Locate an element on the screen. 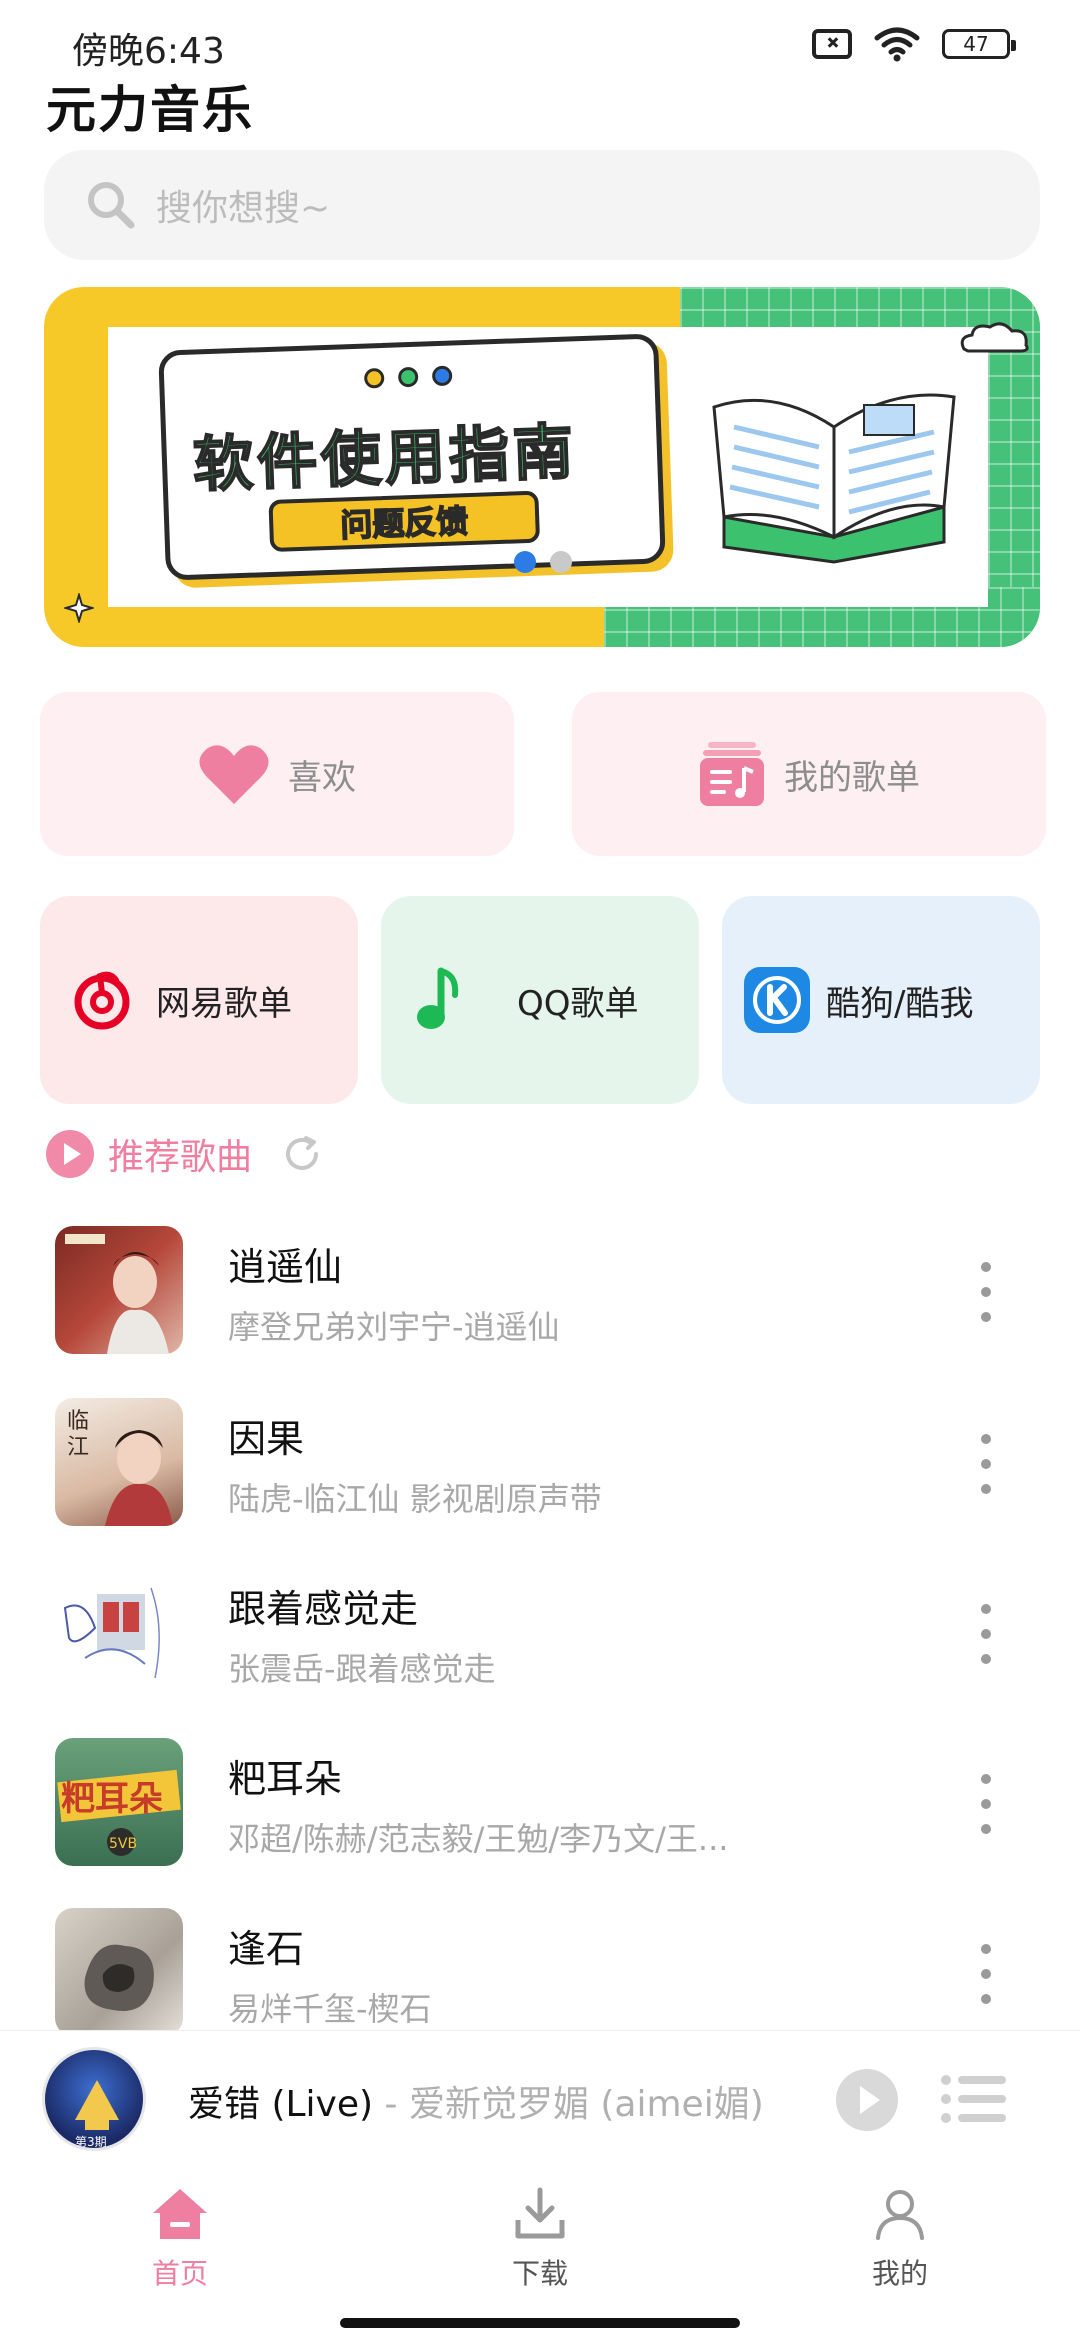 Image resolution: width=1080 pixels, height=2340 pixels. now-playing-cover: 第3期 is located at coordinates (94, 2099).